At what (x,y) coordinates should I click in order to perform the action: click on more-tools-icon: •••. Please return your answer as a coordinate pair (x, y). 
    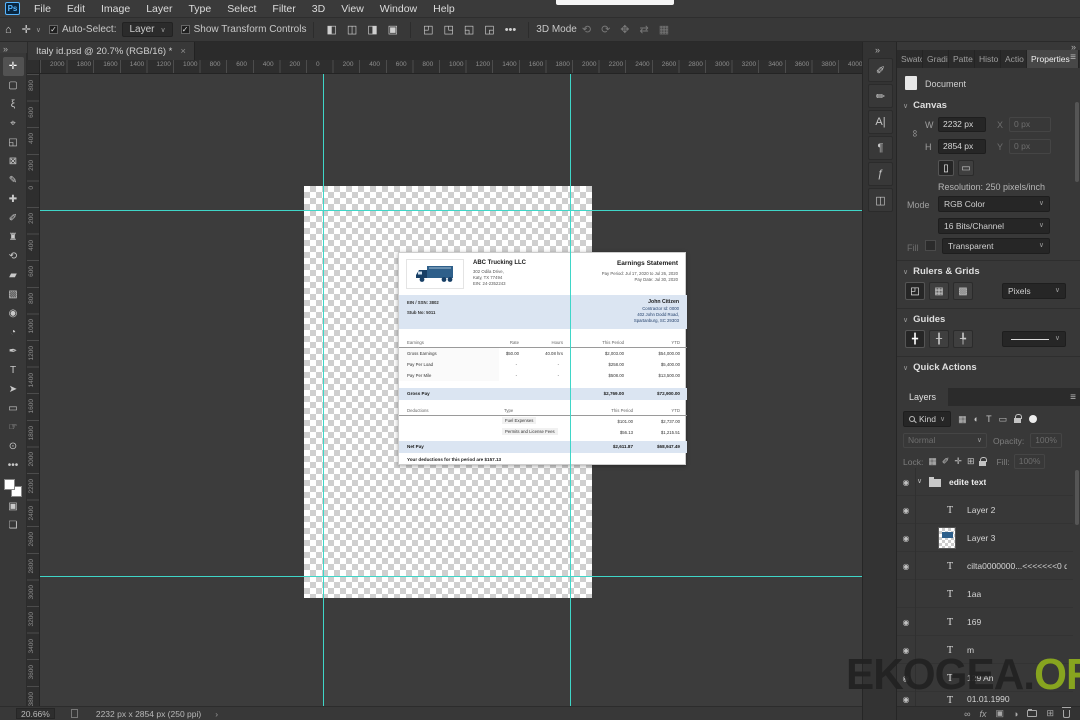
    Looking at the image, I should click on (13, 465).